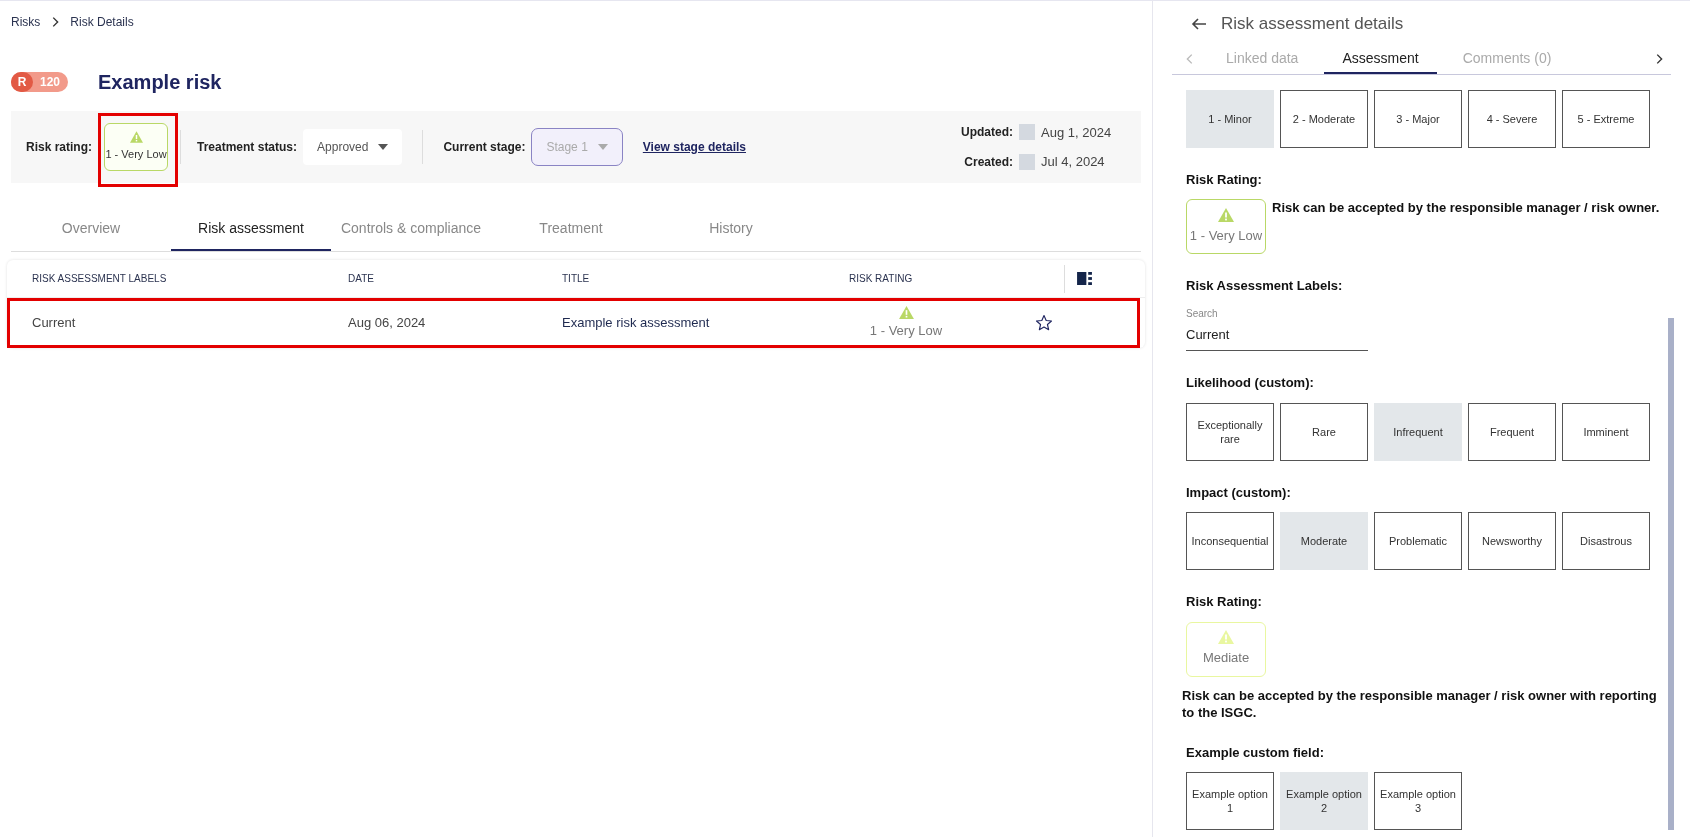 Image resolution: width=1690 pixels, height=837 pixels. I want to click on field-label: Risk rating:, so click(59, 147).